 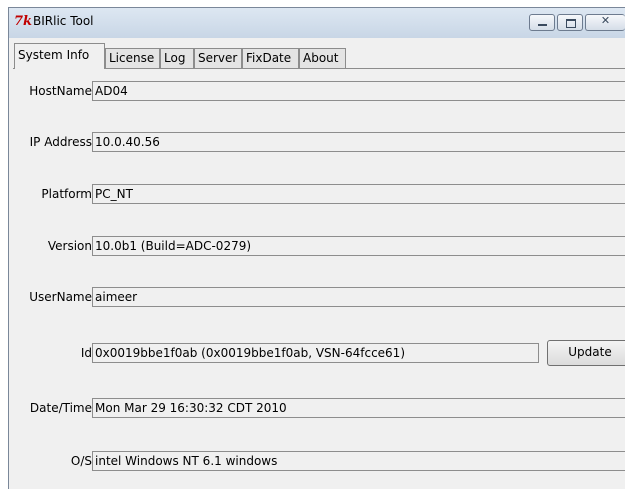 What do you see at coordinates (270, 58) in the screenshot?
I see `tab-fixdate: FixDate` at bounding box center [270, 58].